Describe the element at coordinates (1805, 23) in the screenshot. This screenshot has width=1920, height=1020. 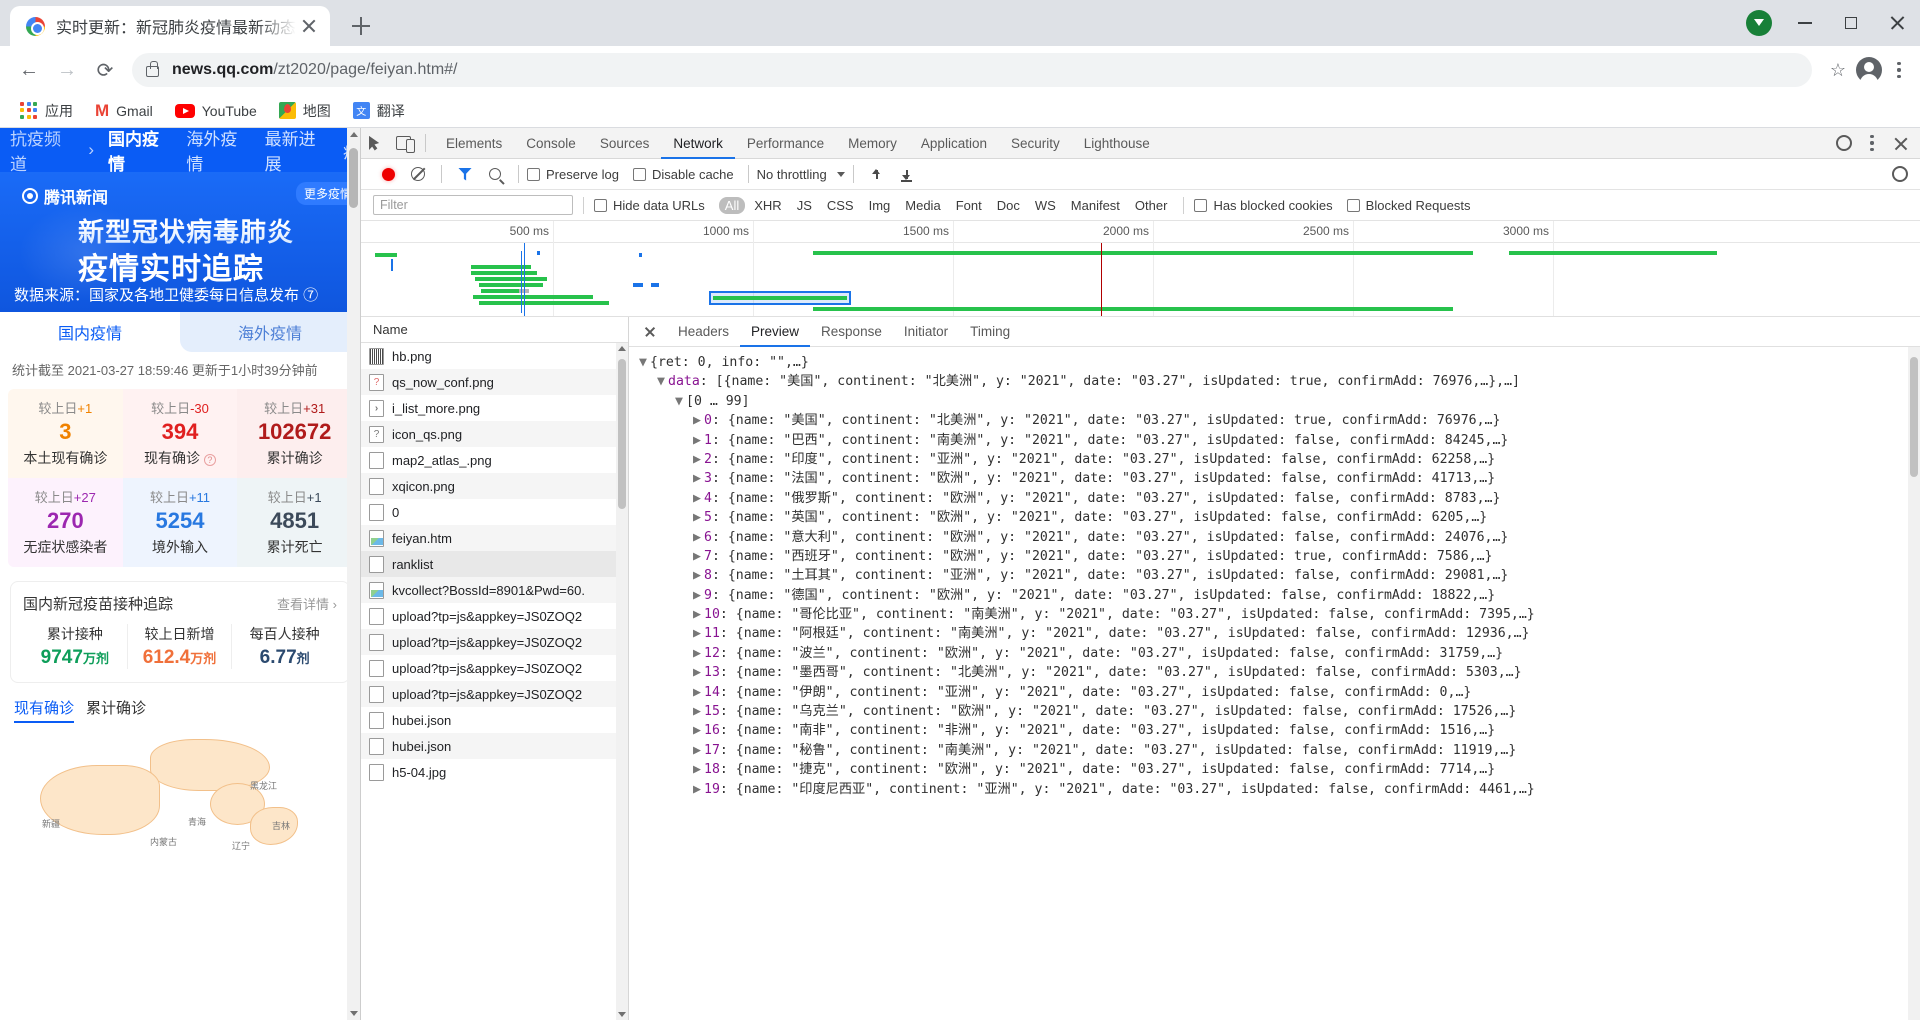
I see `minimize-button` at that location.